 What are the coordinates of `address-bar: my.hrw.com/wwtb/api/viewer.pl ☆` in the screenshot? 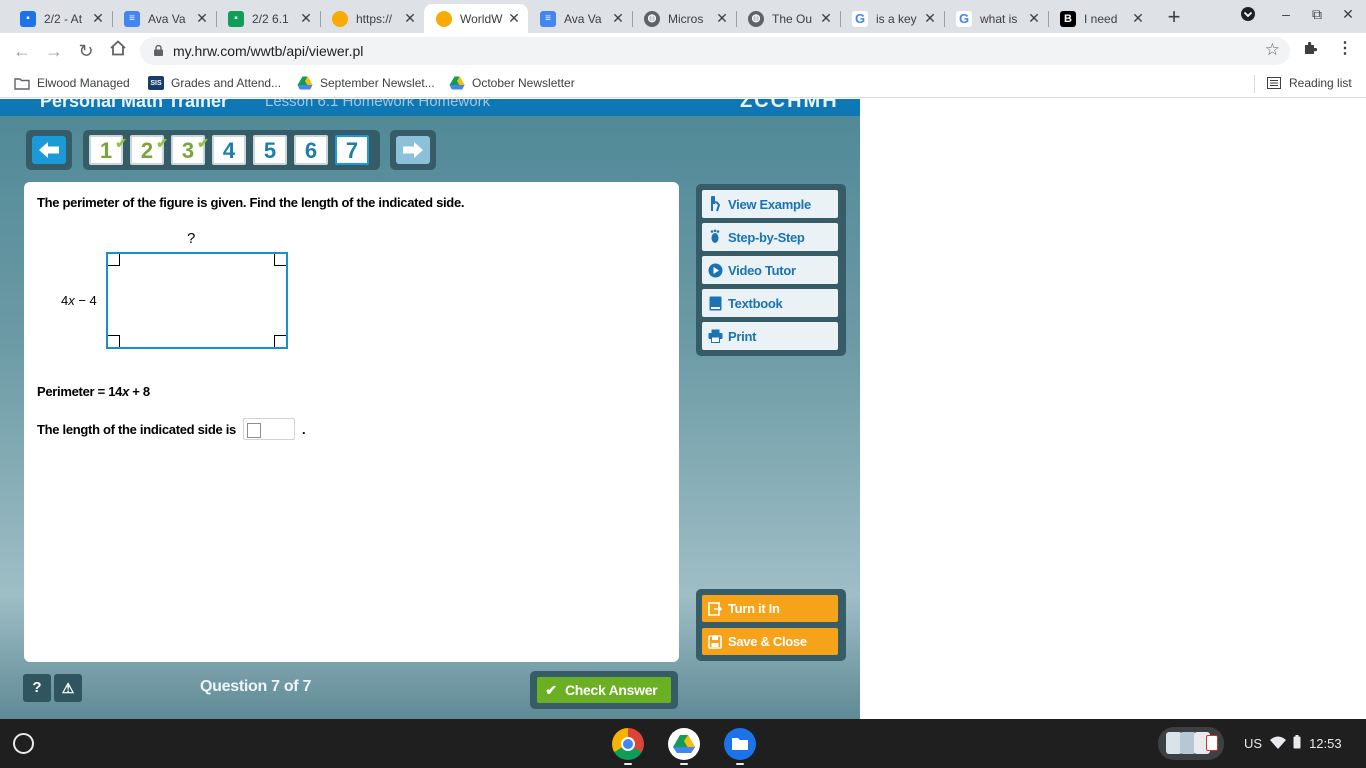 It's located at (715, 51).